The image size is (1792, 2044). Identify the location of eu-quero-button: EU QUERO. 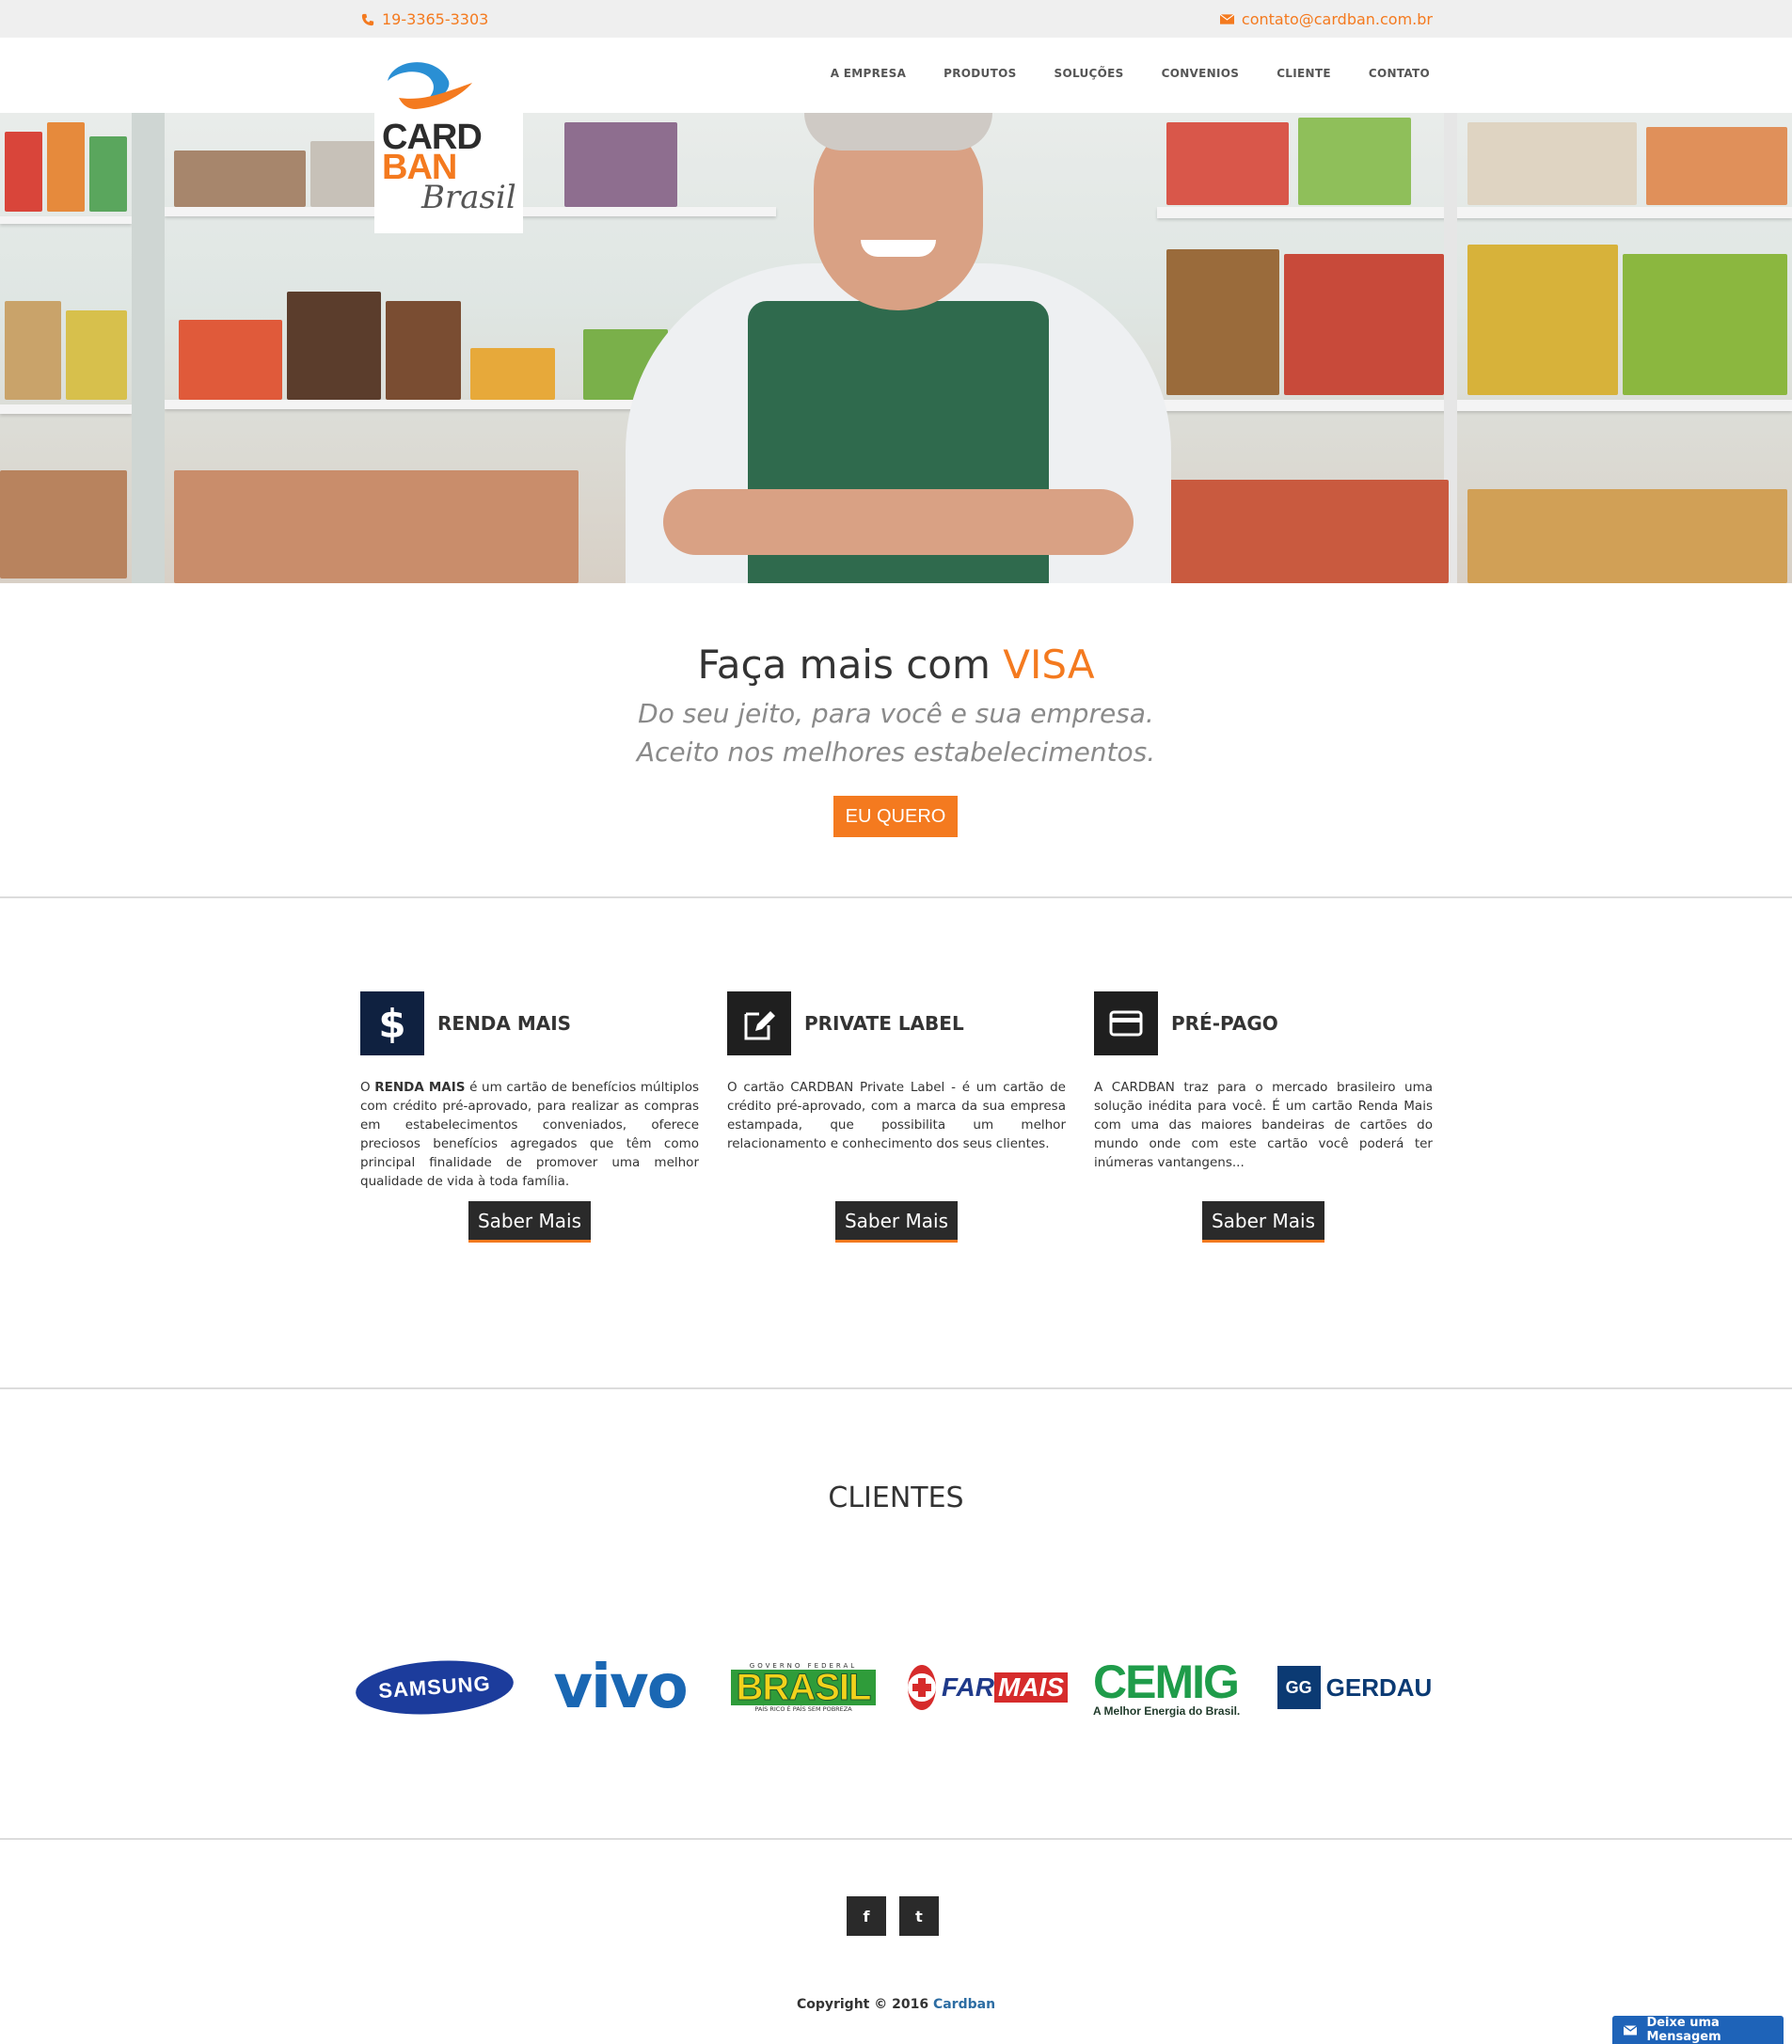
(895, 816).